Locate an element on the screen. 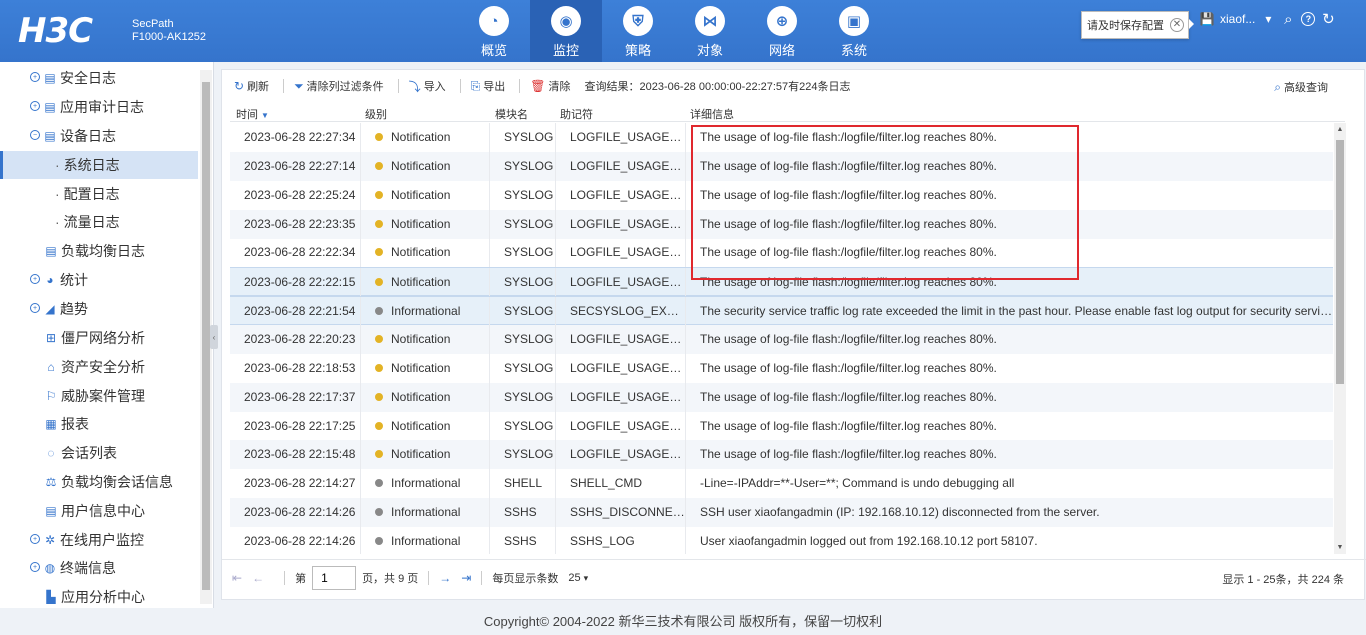 The width and height of the screenshot is (1366, 635). expand-icon: − is located at coordinates (35, 135).